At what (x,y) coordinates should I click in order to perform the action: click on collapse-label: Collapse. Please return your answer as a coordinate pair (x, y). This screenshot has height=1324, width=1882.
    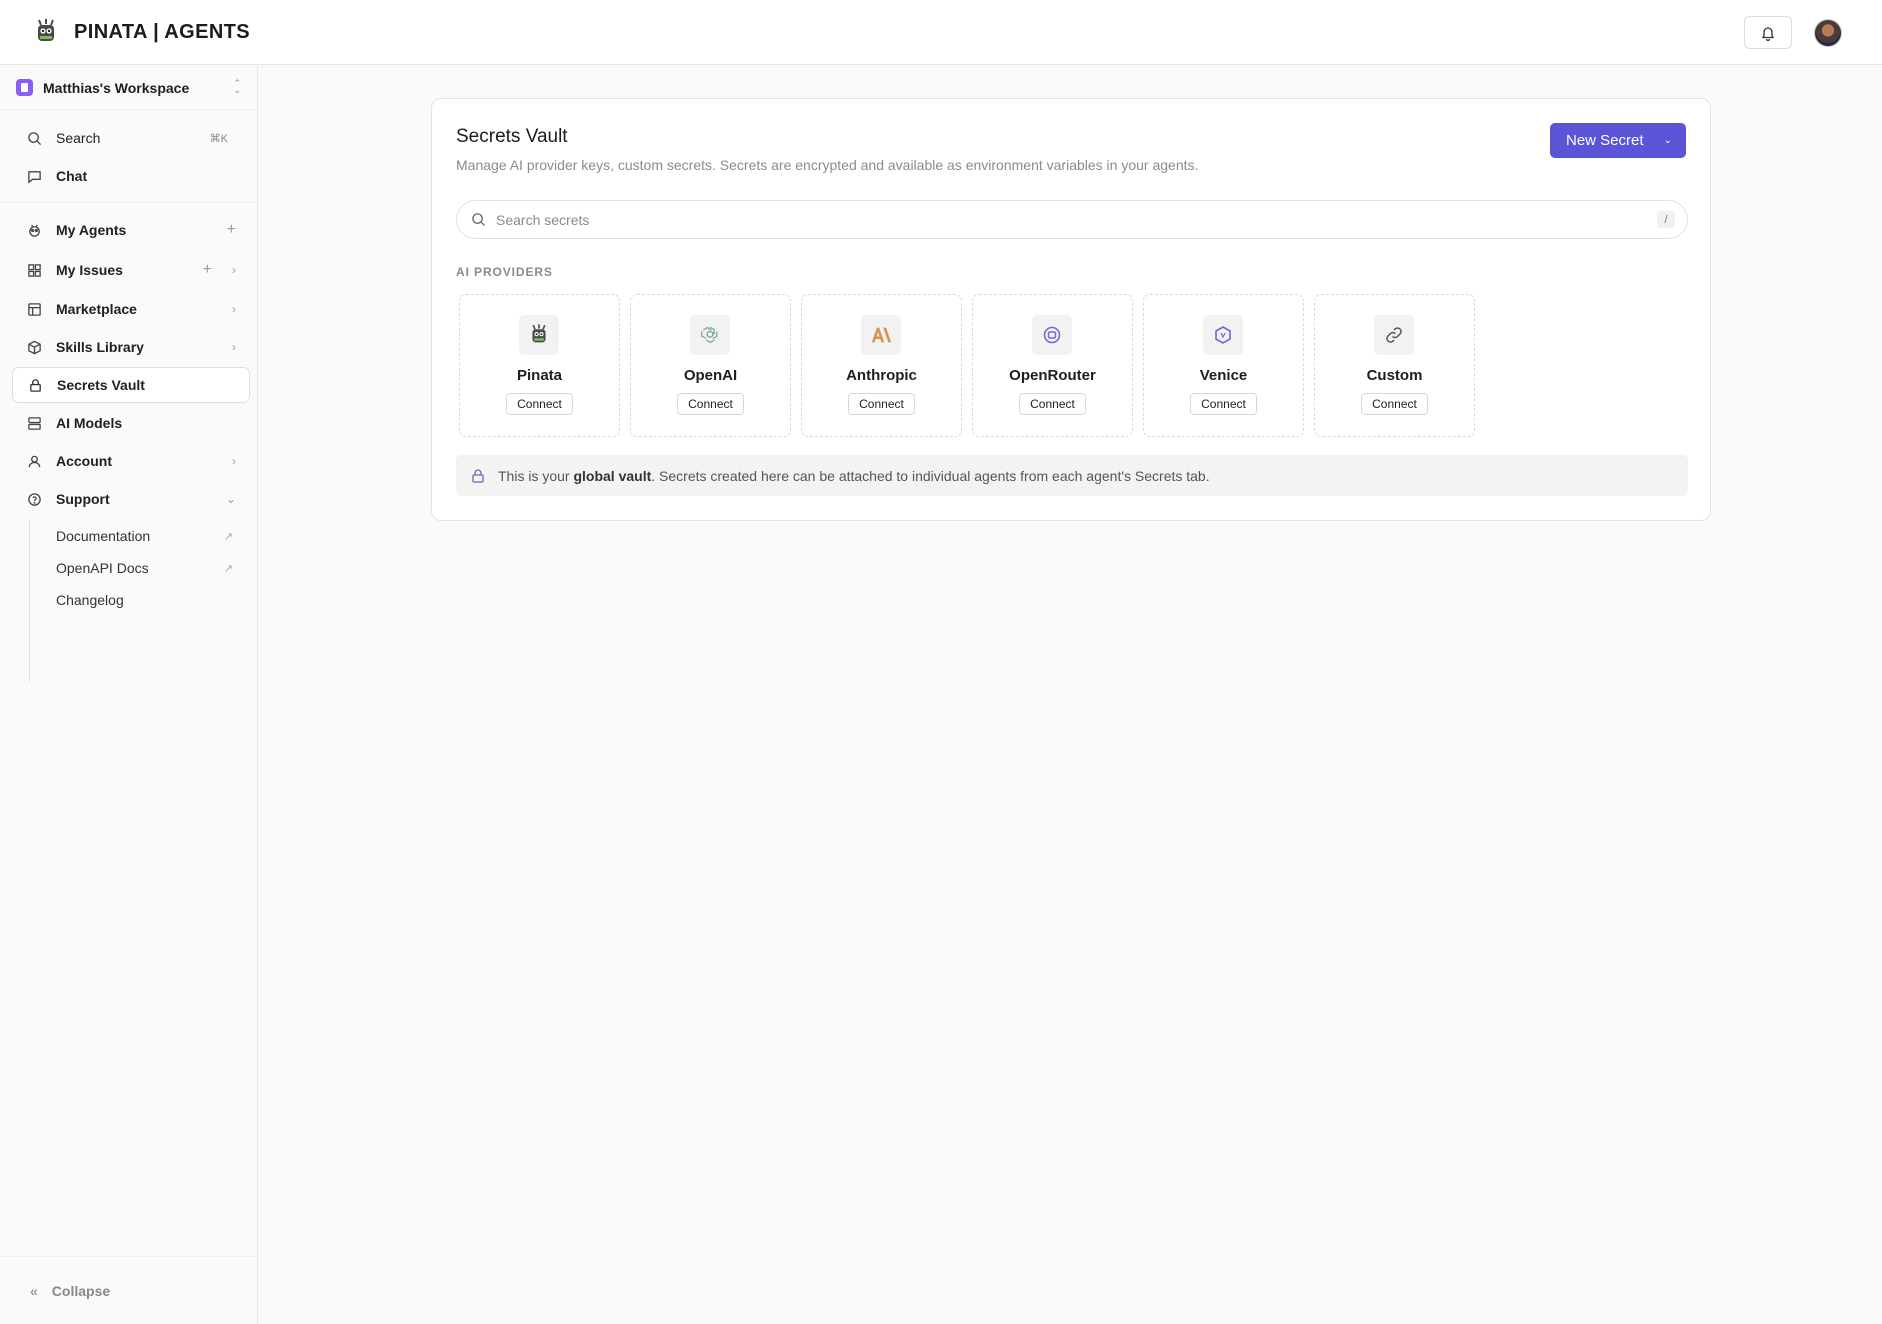
    Looking at the image, I should click on (81, 1290).